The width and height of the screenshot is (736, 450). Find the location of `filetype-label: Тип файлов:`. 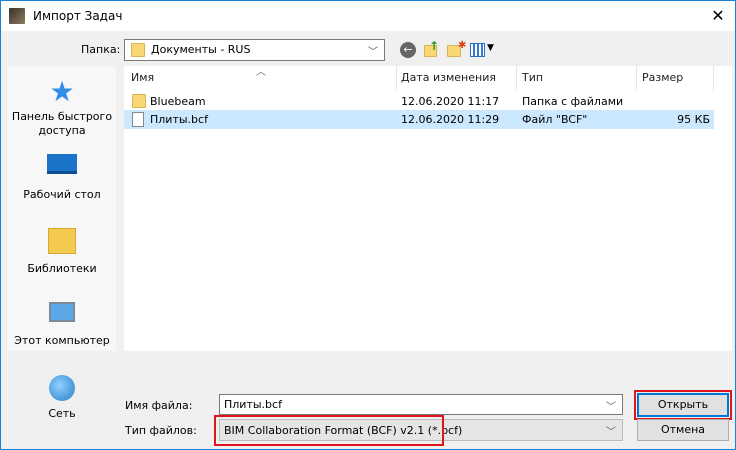

filetype-label: Тип файлов: is located at coordinates (161, 430).